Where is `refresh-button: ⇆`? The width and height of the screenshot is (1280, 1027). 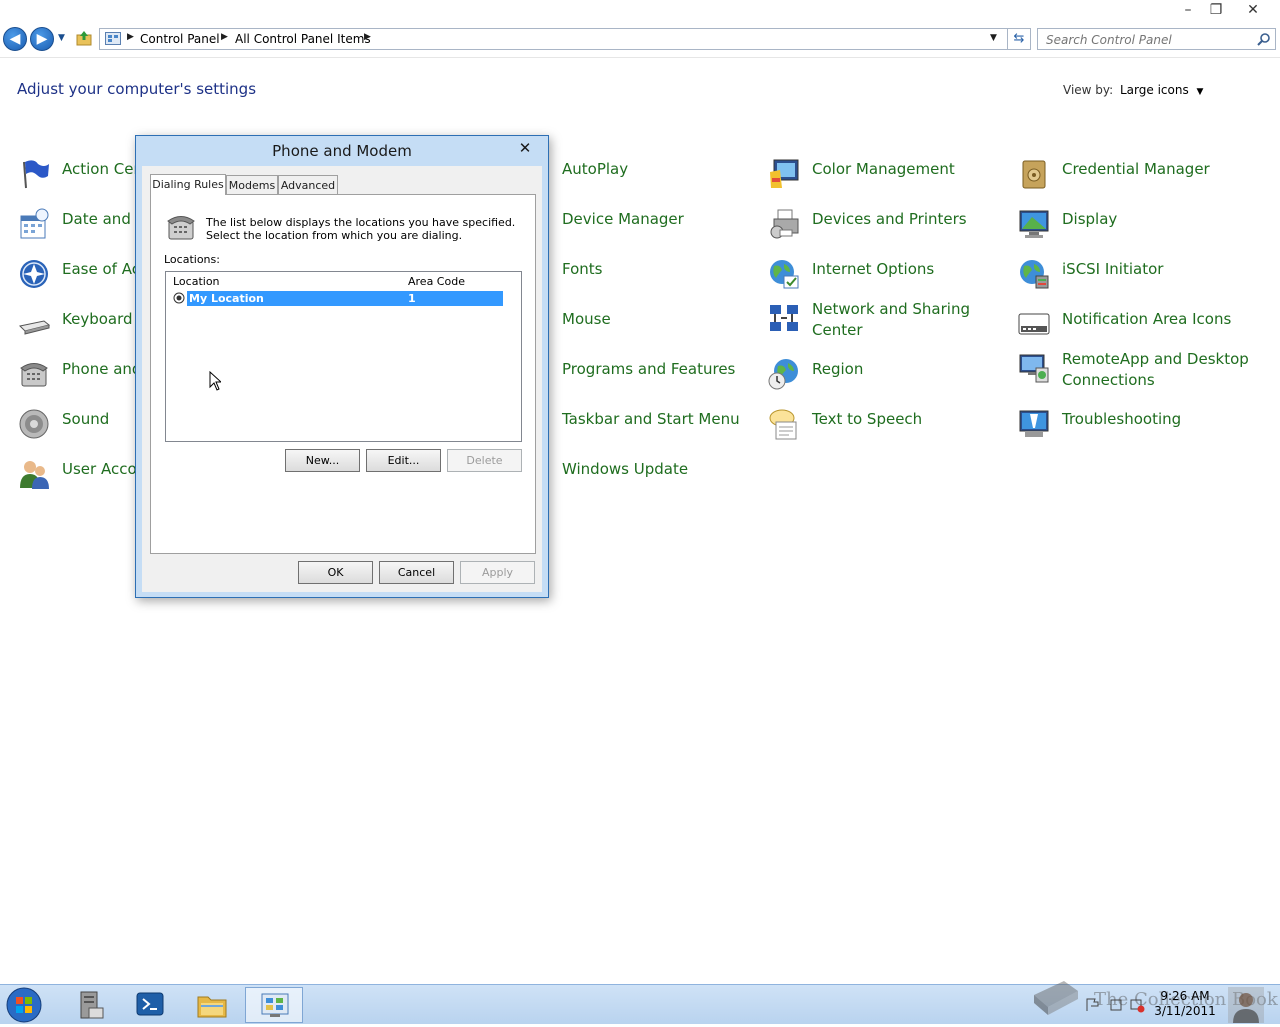 refresh-button: ⇆ is located at coordinates (1019, 39).